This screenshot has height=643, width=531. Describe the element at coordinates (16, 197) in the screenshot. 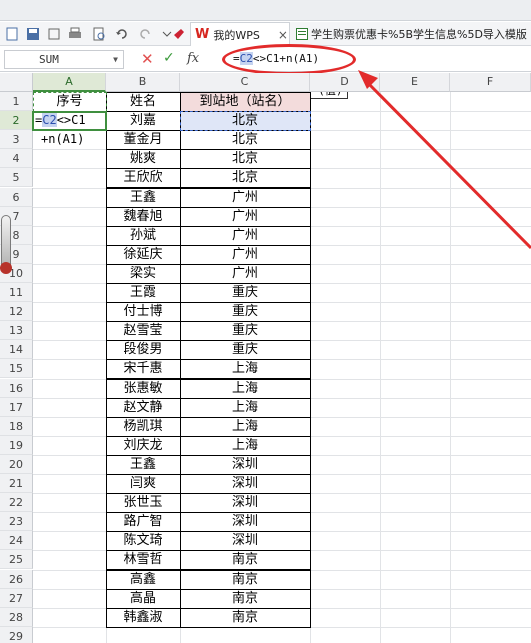

I see `row-header: 6` at that location.